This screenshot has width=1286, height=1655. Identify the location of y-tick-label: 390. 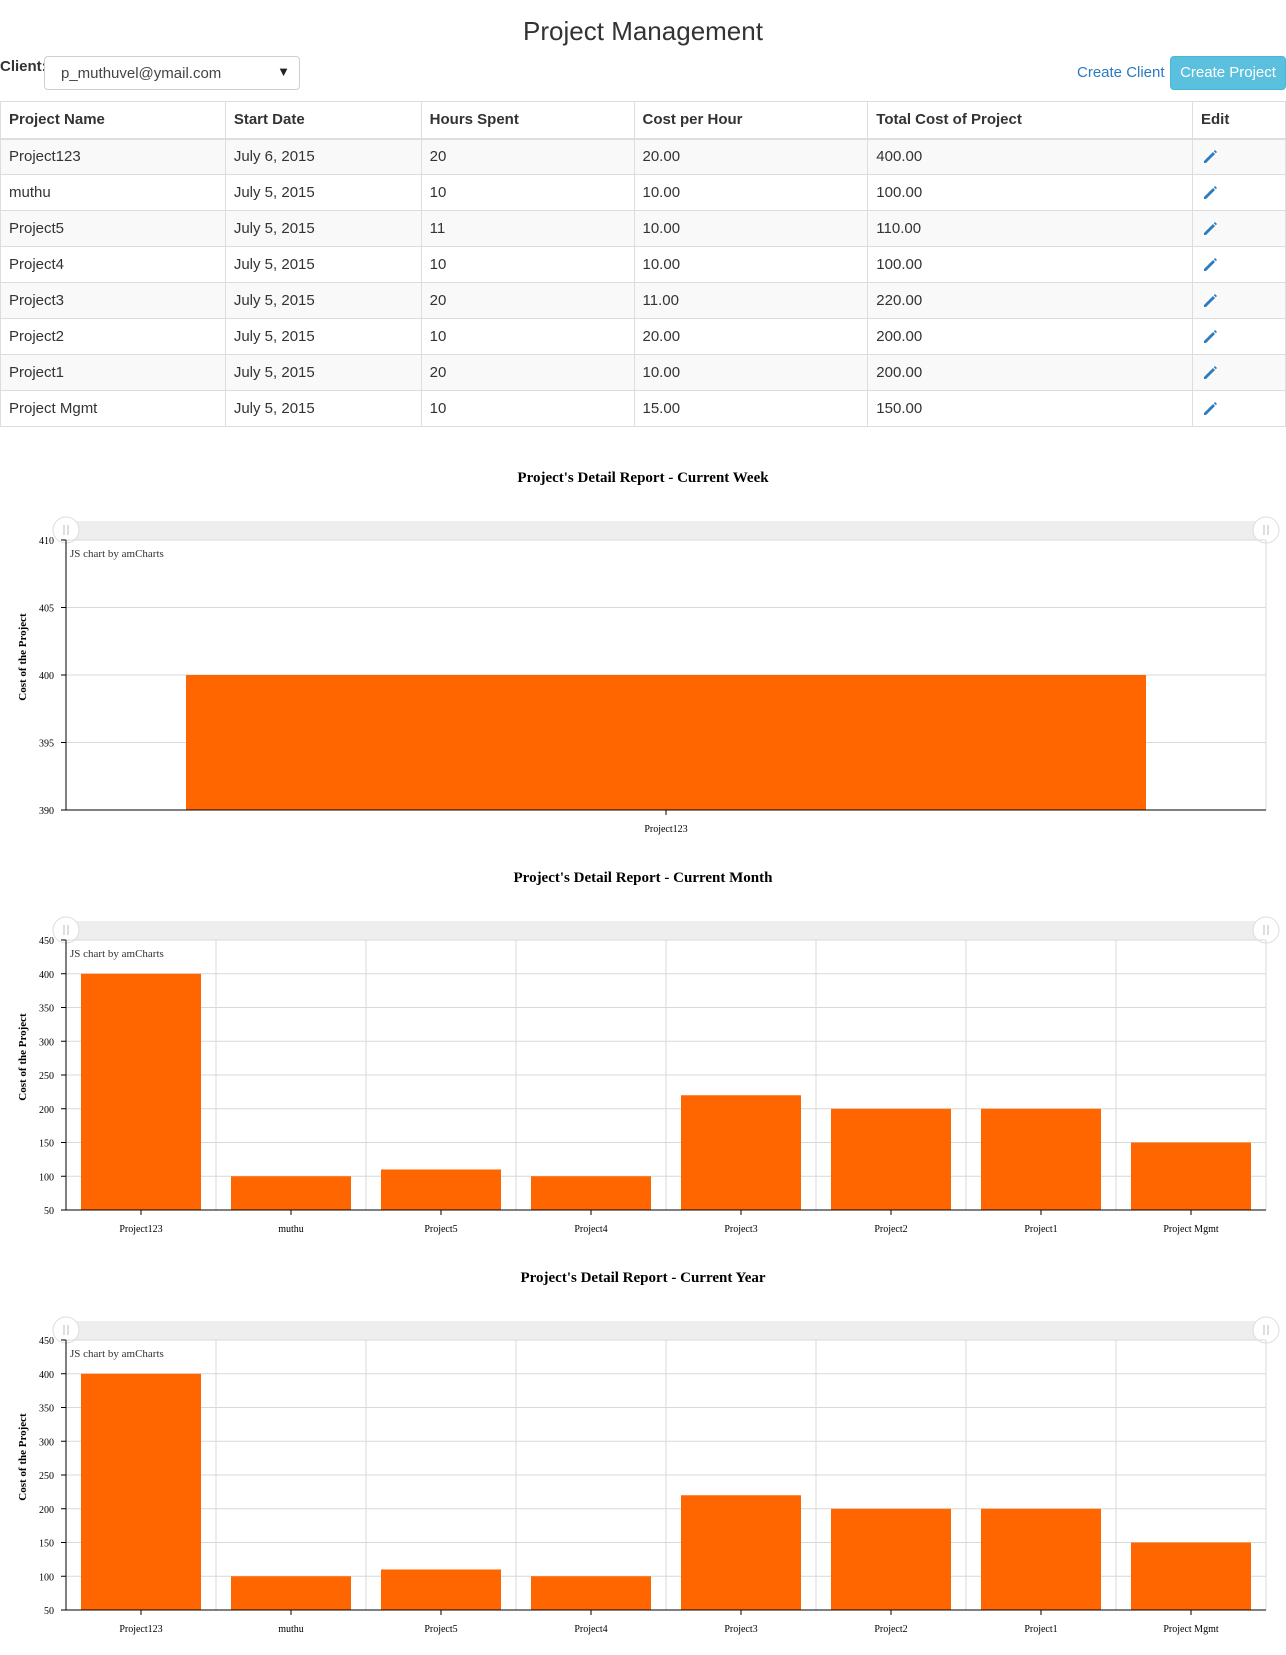
(46, 811).